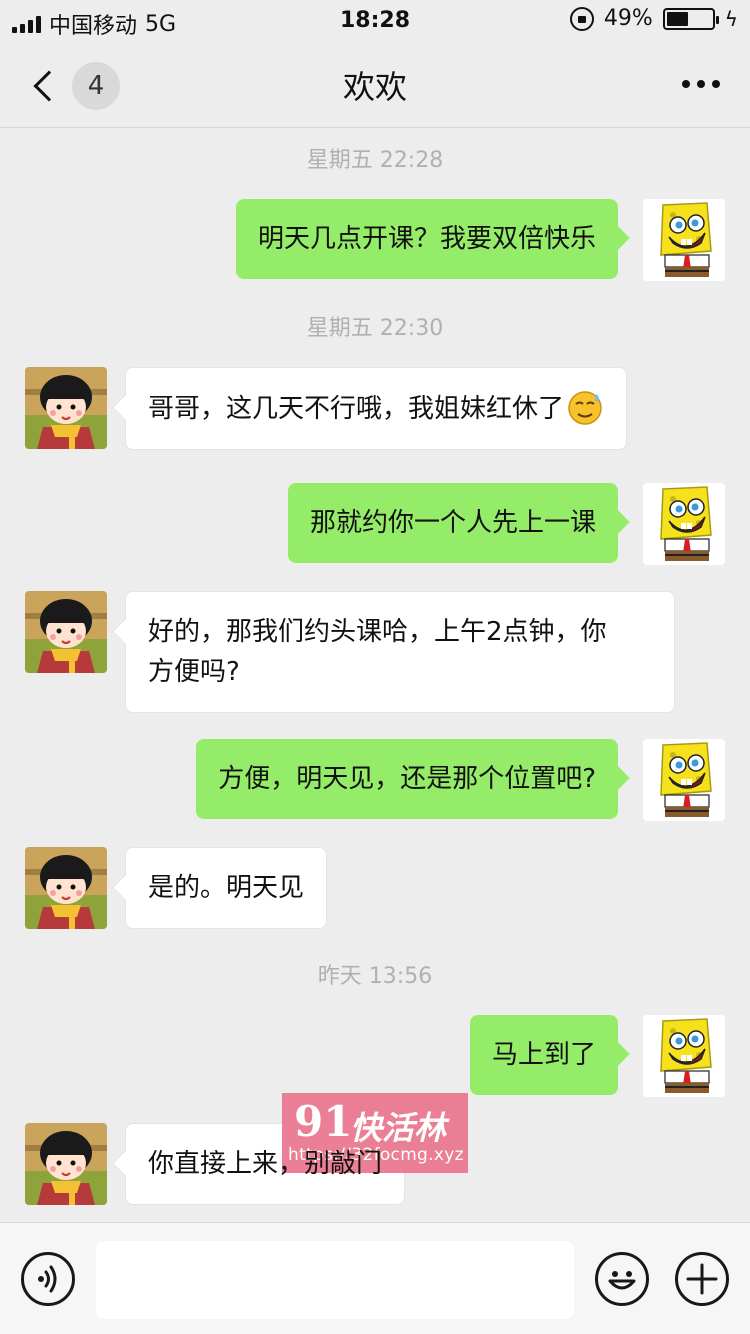 The height and width of the screenshot is (1334, 750). I want to click on voice-button, so click(48, 1279).